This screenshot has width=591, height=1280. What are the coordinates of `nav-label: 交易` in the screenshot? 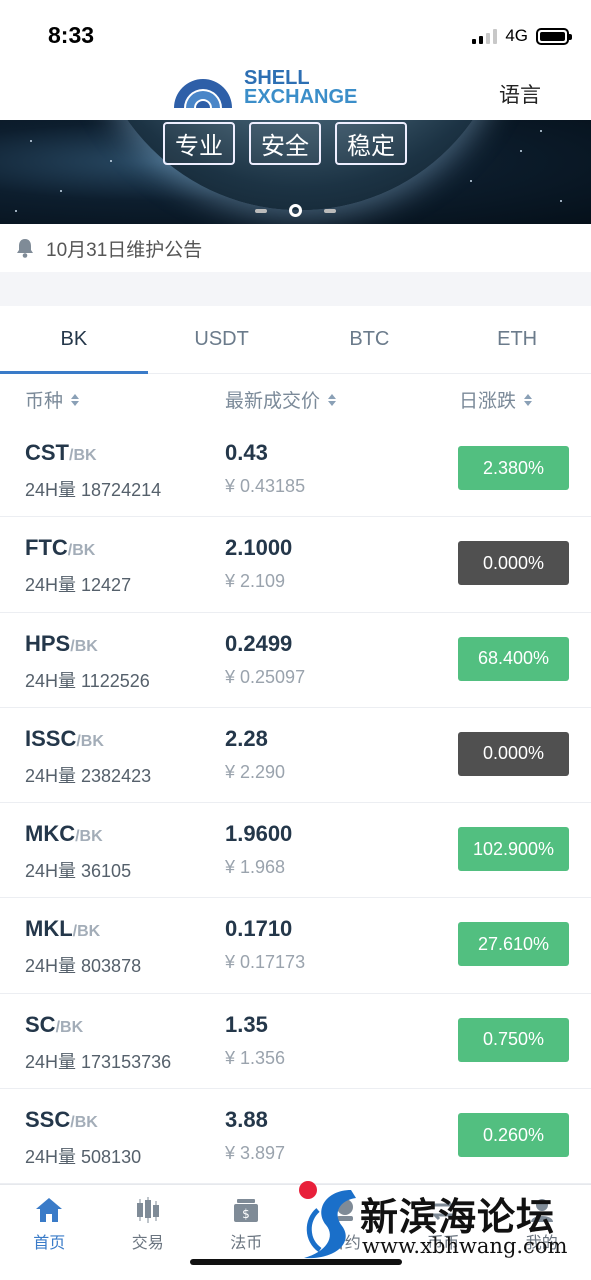 It's located at (147, 1243).